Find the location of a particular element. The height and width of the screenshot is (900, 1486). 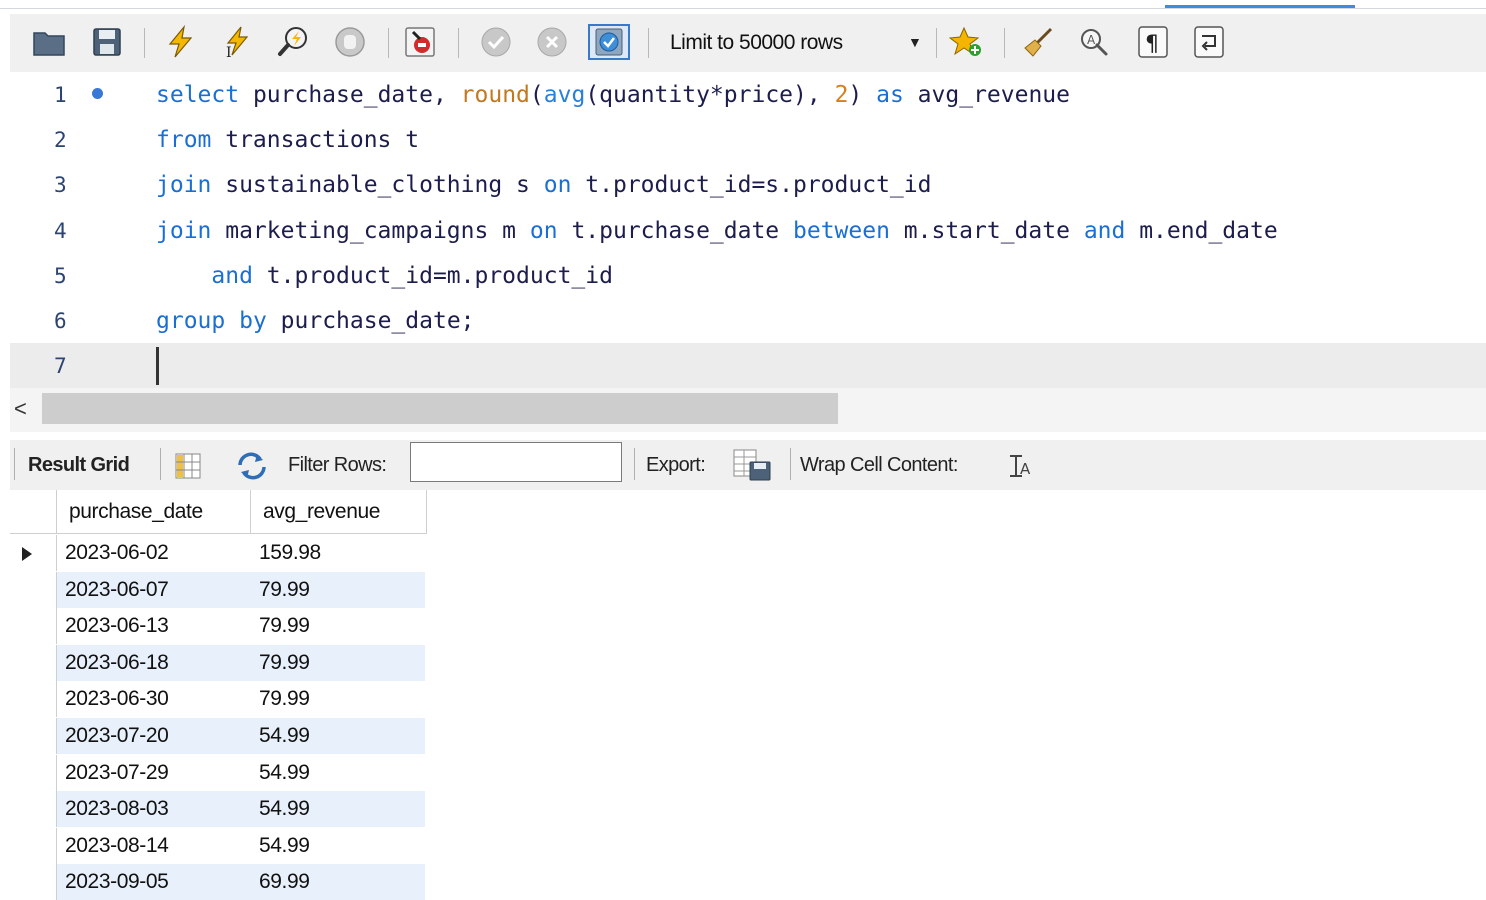

cell-avg-revenue: 69.99 is located at coordinates (338, 882).